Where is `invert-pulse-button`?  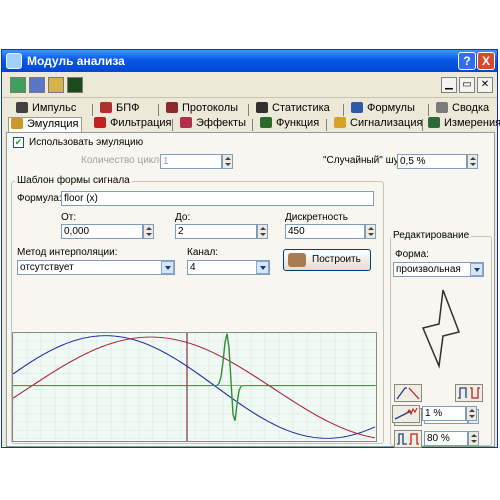 invert-pulse-button is located at coordinates (469, 393).